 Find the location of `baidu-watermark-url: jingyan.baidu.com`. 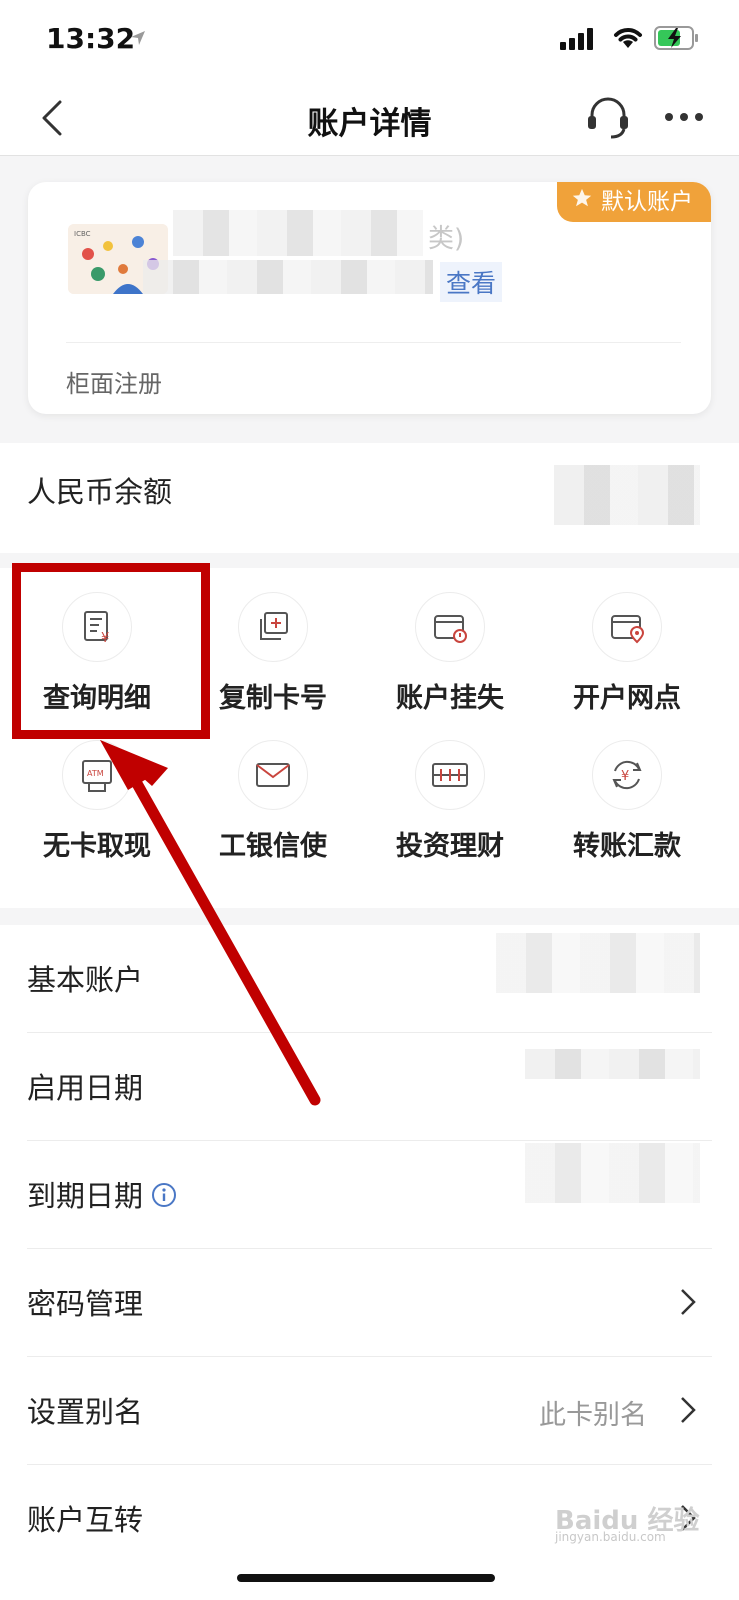

baidu-watermark-url: jingyan.baidu.com is located at coordinates (610, 1537).